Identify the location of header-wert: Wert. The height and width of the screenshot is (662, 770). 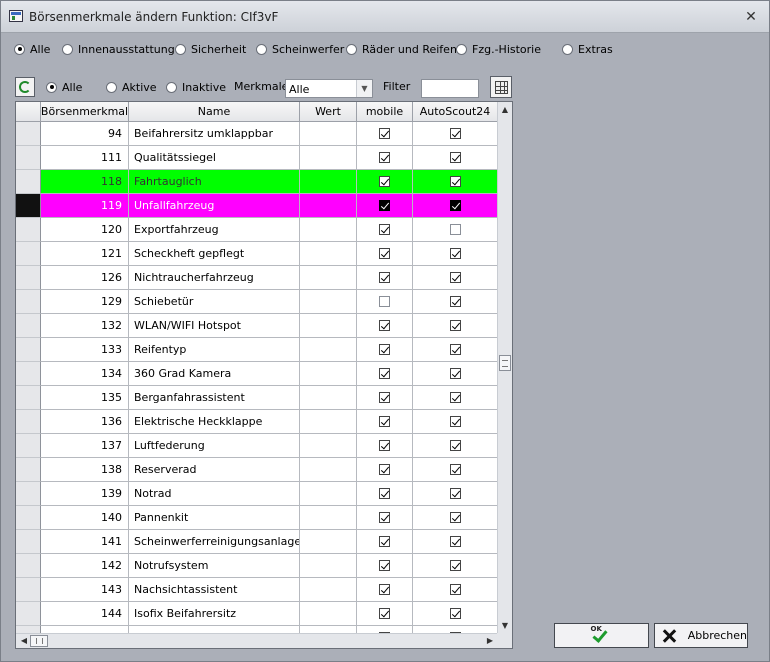
(328, 112).